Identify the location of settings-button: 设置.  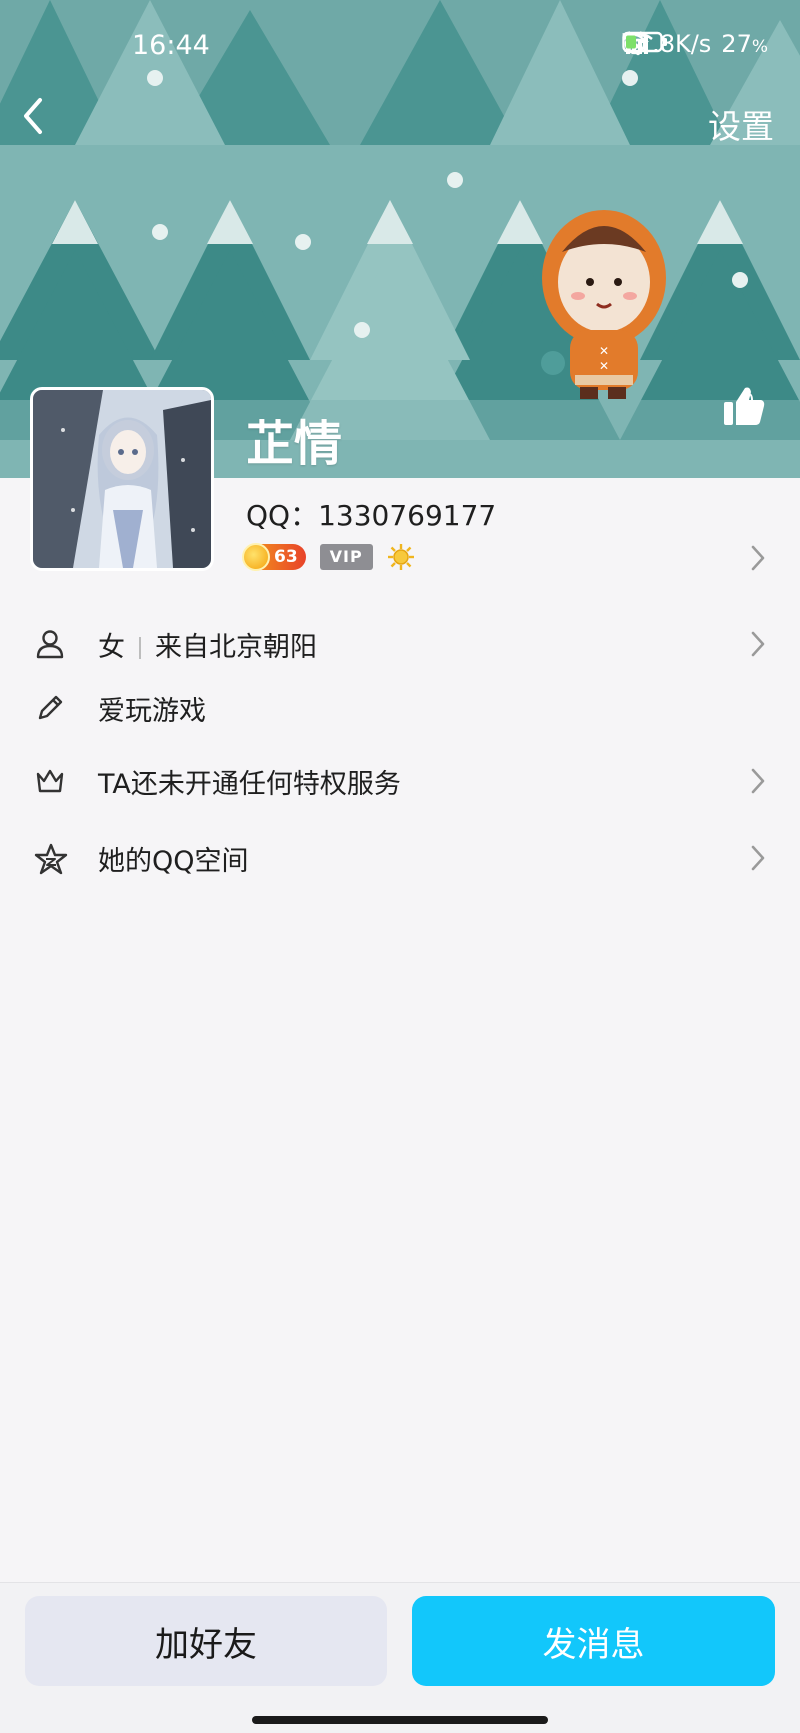
(741, 124).